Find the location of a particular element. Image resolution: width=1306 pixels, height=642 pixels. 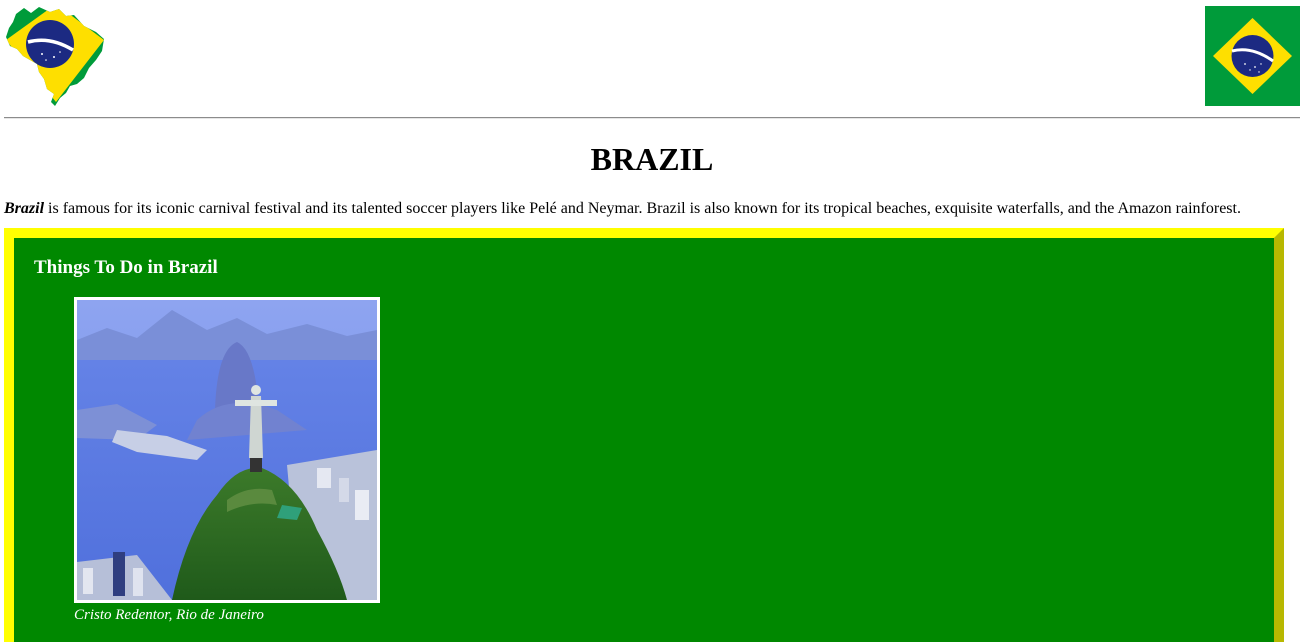

brazil-map-flag-icon is located at coordinates (55, 56).